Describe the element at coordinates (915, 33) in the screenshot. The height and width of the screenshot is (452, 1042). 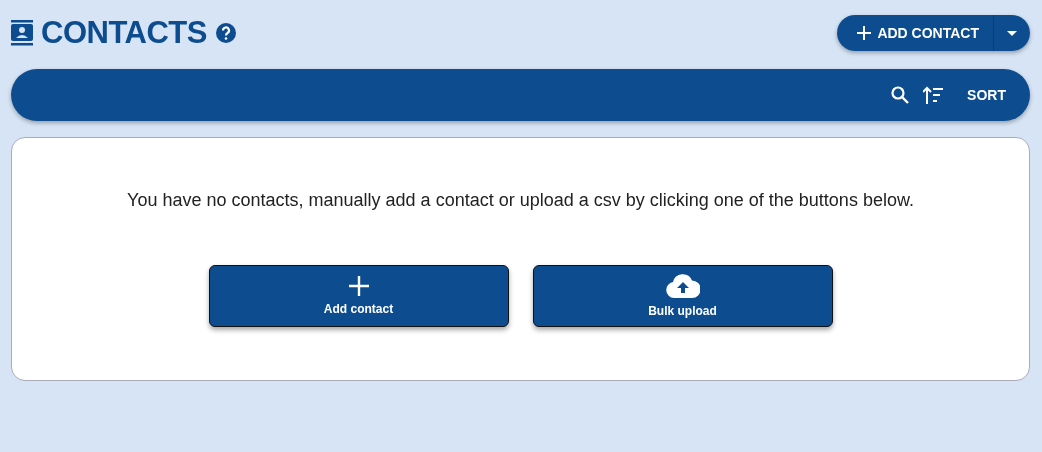
I see `add-contact-button: ADD CONTACT` at that location.